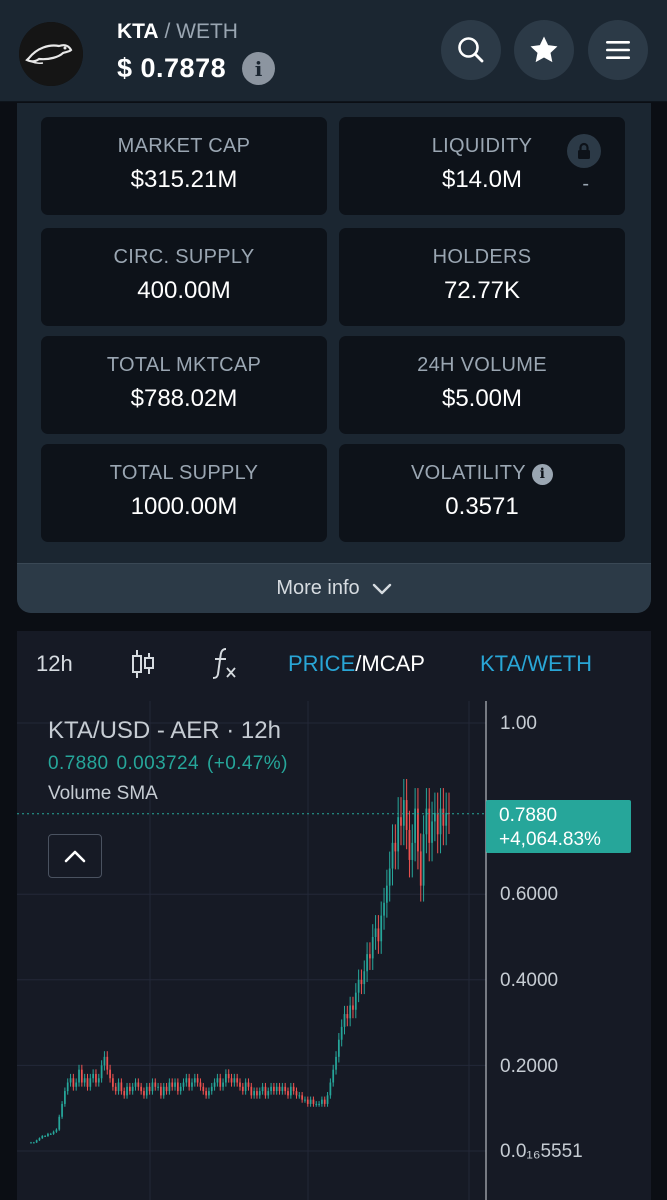 The width and height of the screenshot is (667, 1200). I want to click on last-price-tag-change: +4,064.83%, so click(550, 839).